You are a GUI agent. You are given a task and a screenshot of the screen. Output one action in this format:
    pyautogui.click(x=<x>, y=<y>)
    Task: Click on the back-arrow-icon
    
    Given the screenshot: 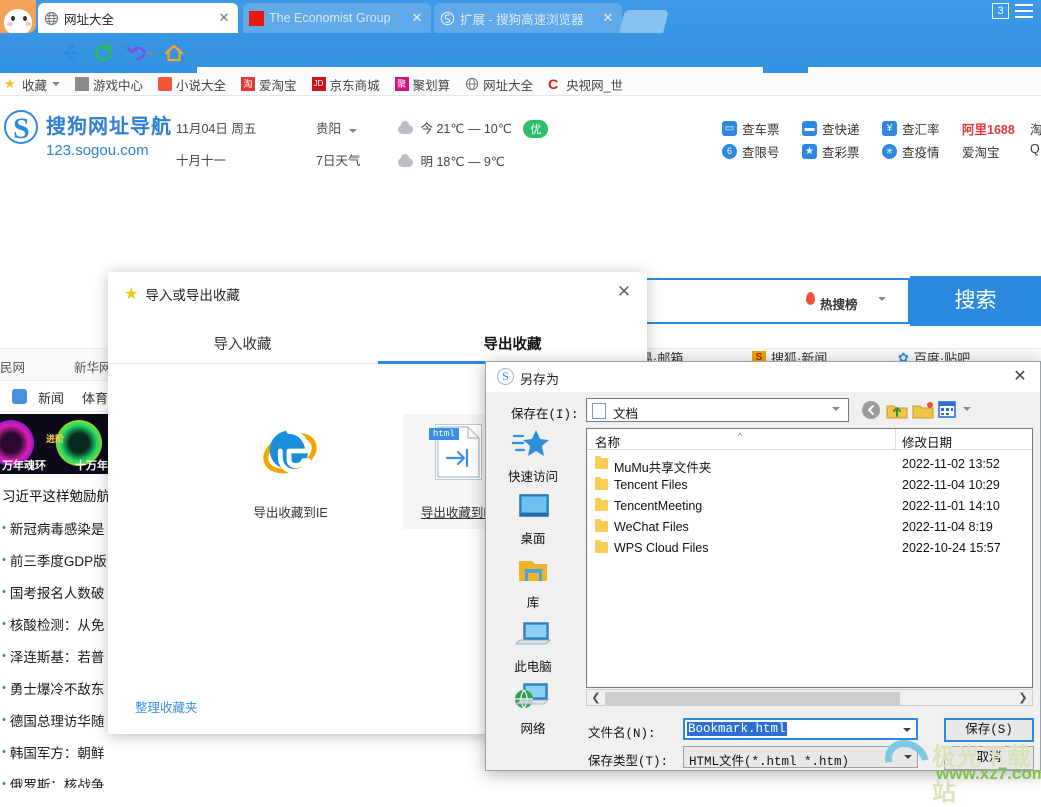 What is the action you would take?
    pyautogui.click(x=69, y=53)
    